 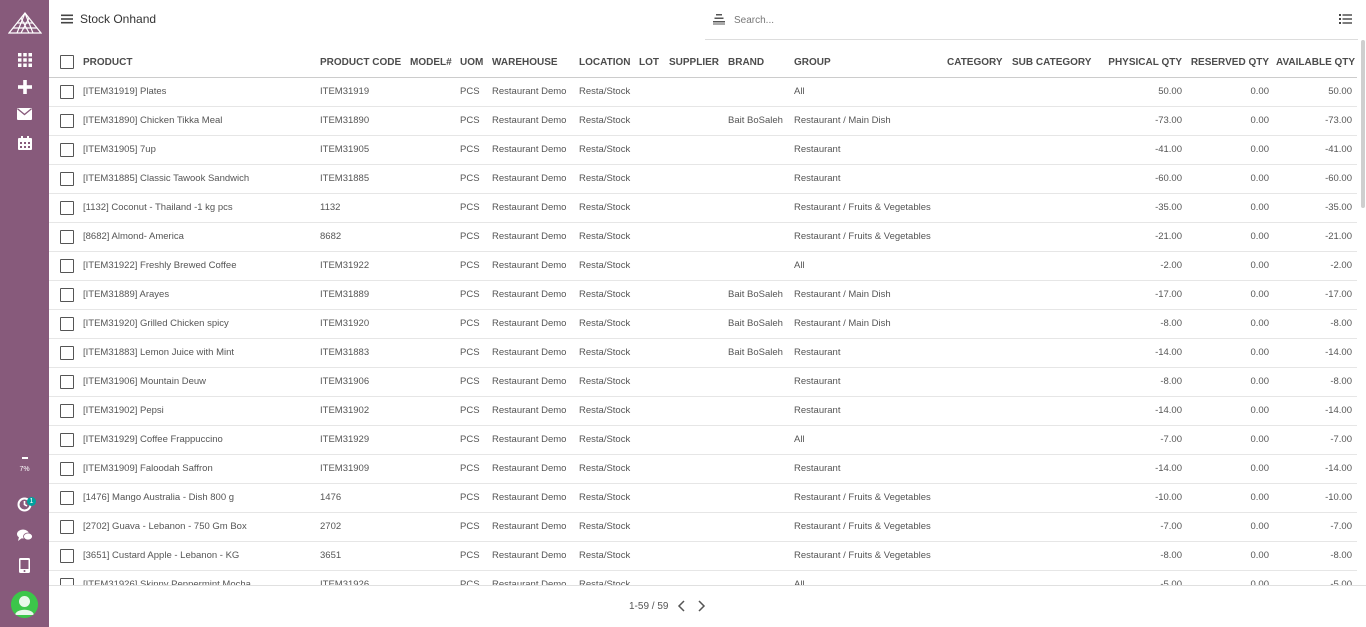 What do you see at coordinates (199, 63) in the screenshot?
I see `column-header-product: PRODUCT` at bounding box center [199, 63].